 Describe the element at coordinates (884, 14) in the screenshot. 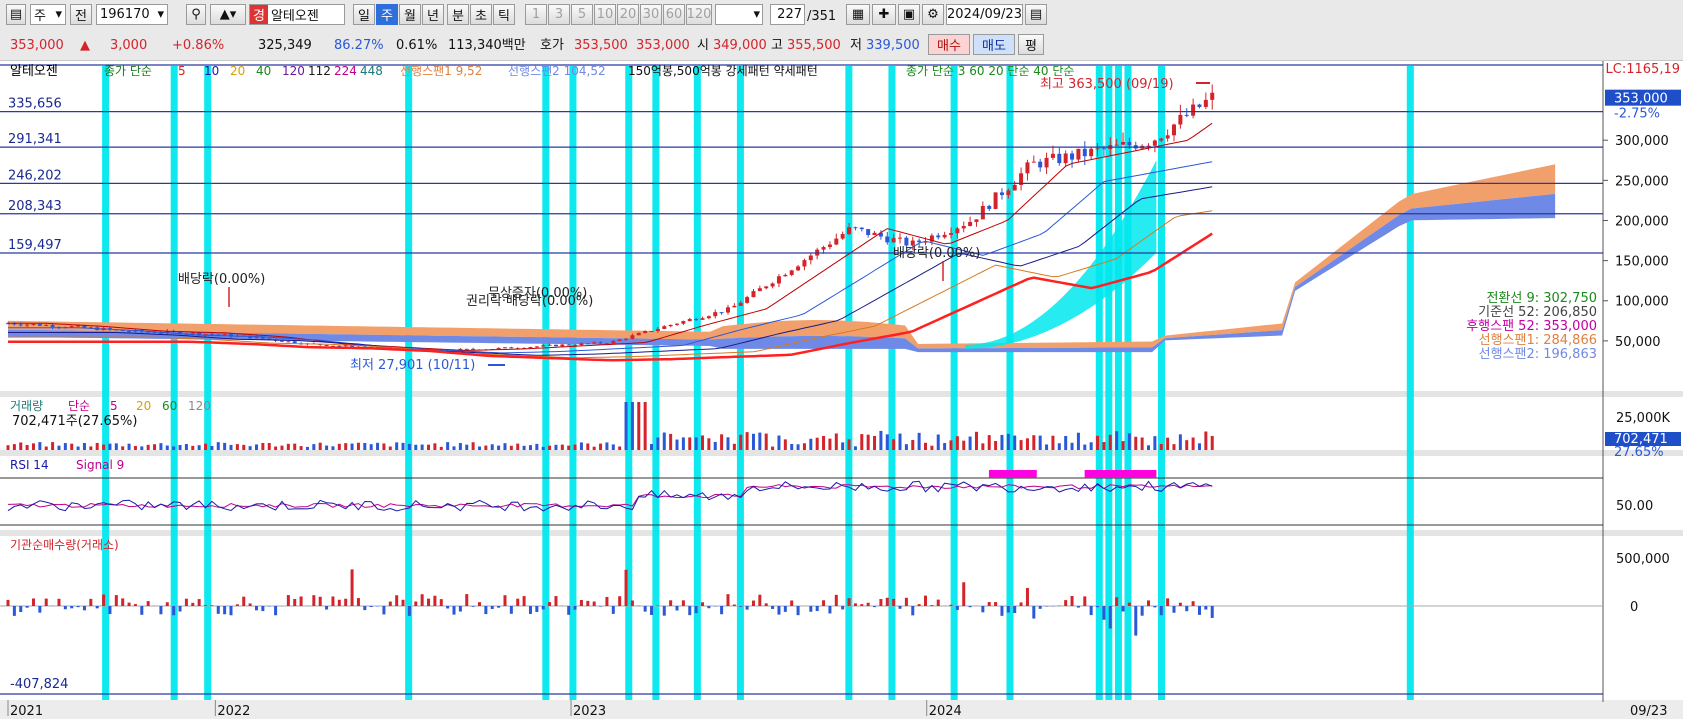

I see `crosshair-icon: ✚` at that location.